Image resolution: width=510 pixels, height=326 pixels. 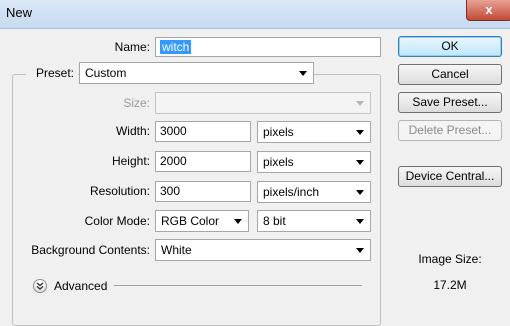 What do you see at coordinates (203, 191) in the screenshot?
I see `resolution-field: 300` at bounding box center [203, 191].